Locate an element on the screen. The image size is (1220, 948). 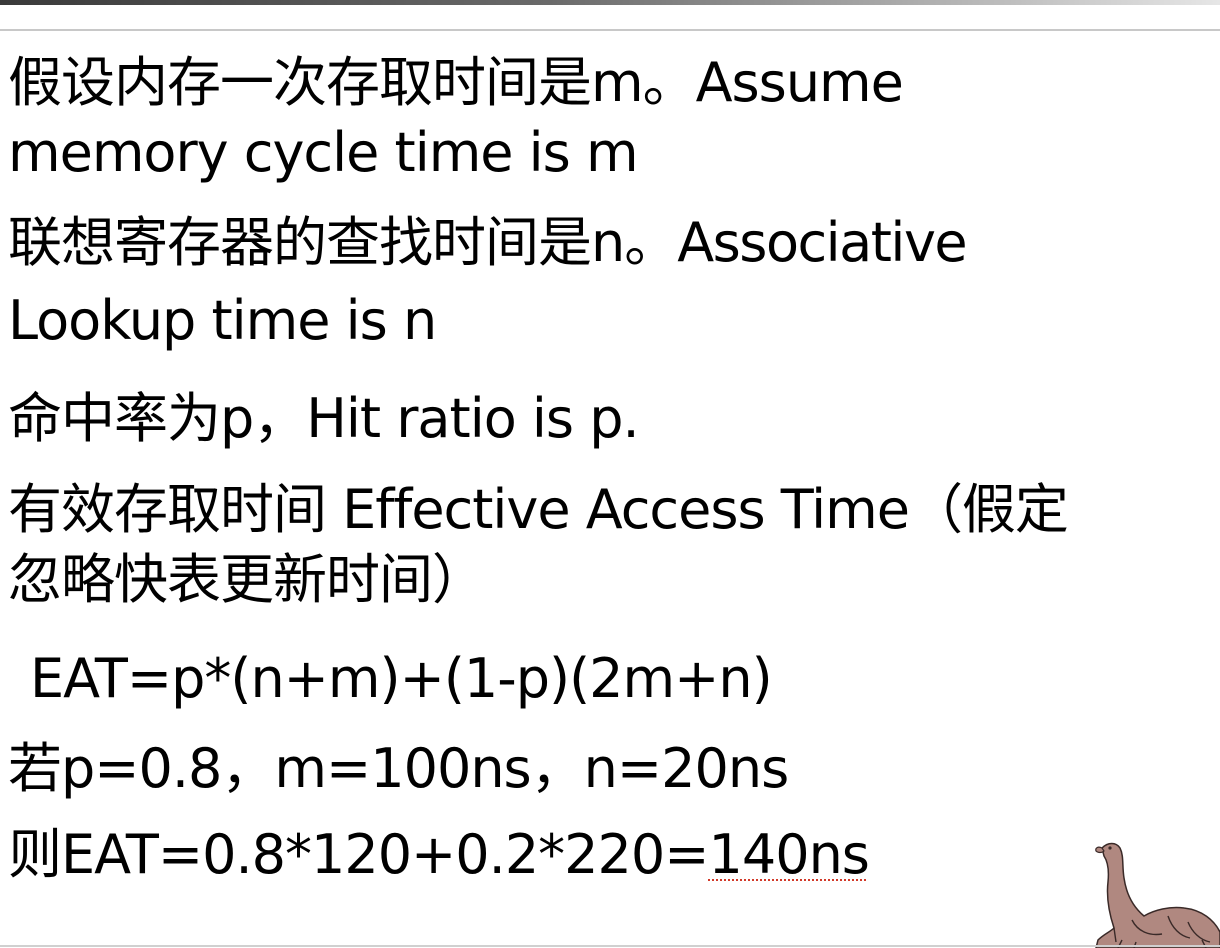
memory-time-zh: 假设内存一次存取时间是m。 is located at coordinates (352, 82).